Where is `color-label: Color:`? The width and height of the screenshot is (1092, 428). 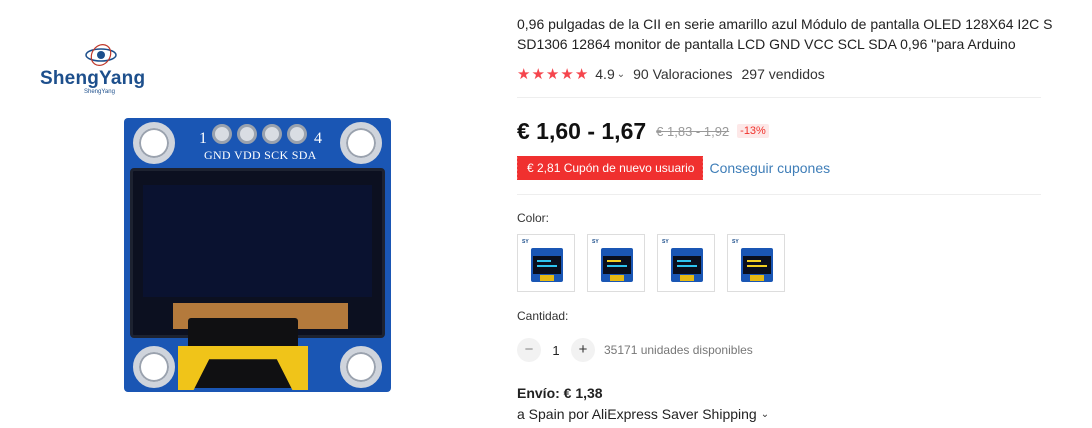 color-label: Color: is located at coordinates (533, 218).